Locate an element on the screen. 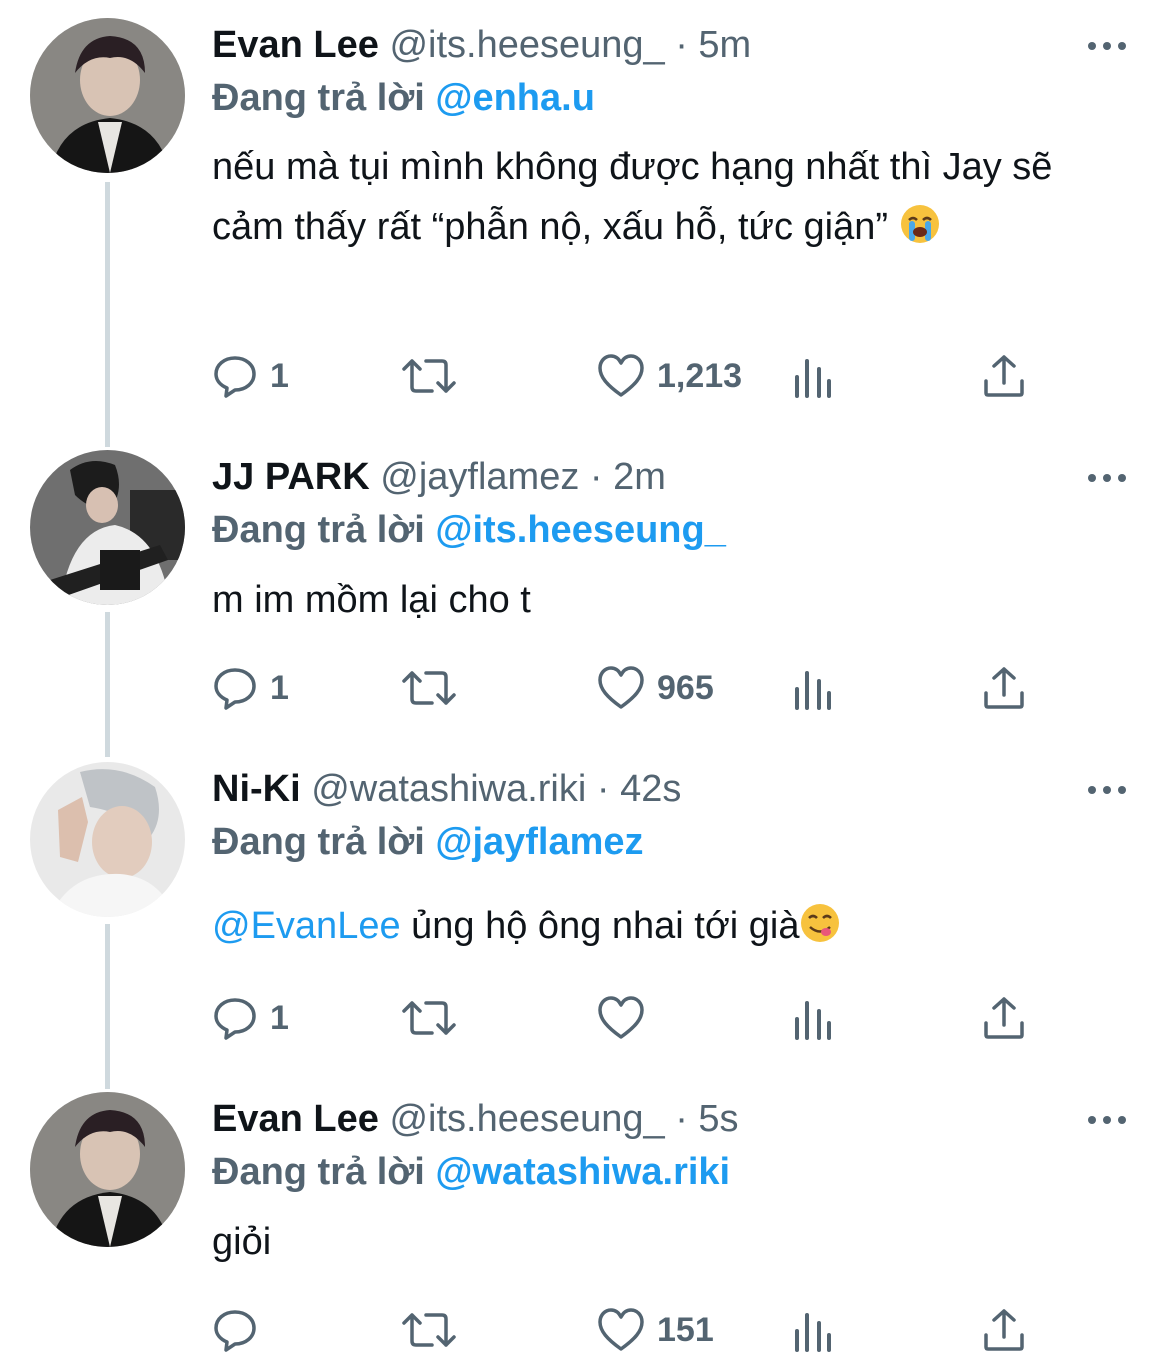  replying-to: Đang trả lời @enha.u is located at coordinates (403, 98).